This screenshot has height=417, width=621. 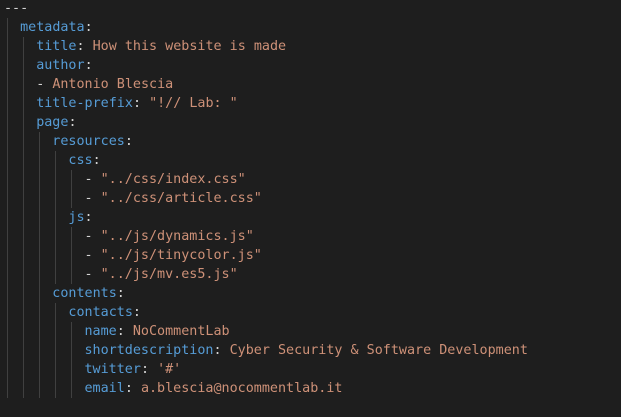 I want to click on yaml-key: css, so click(x=80, y=160).